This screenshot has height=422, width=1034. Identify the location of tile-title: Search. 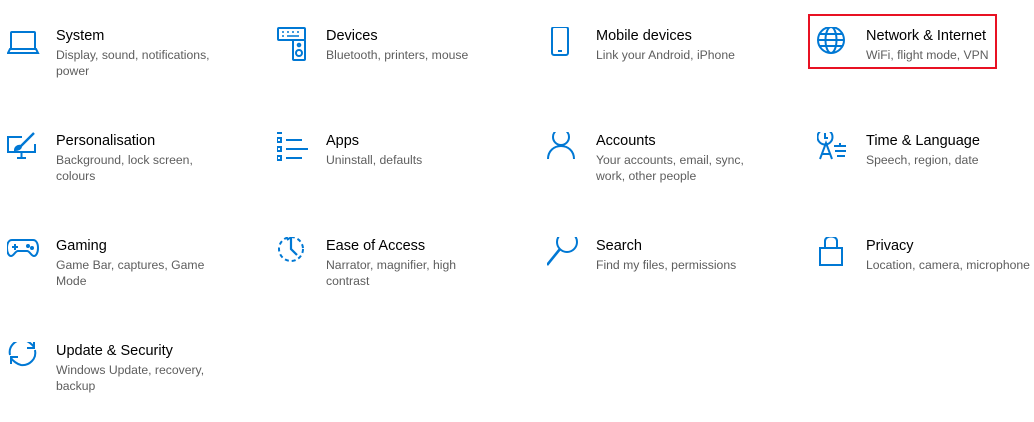
(619, 246).